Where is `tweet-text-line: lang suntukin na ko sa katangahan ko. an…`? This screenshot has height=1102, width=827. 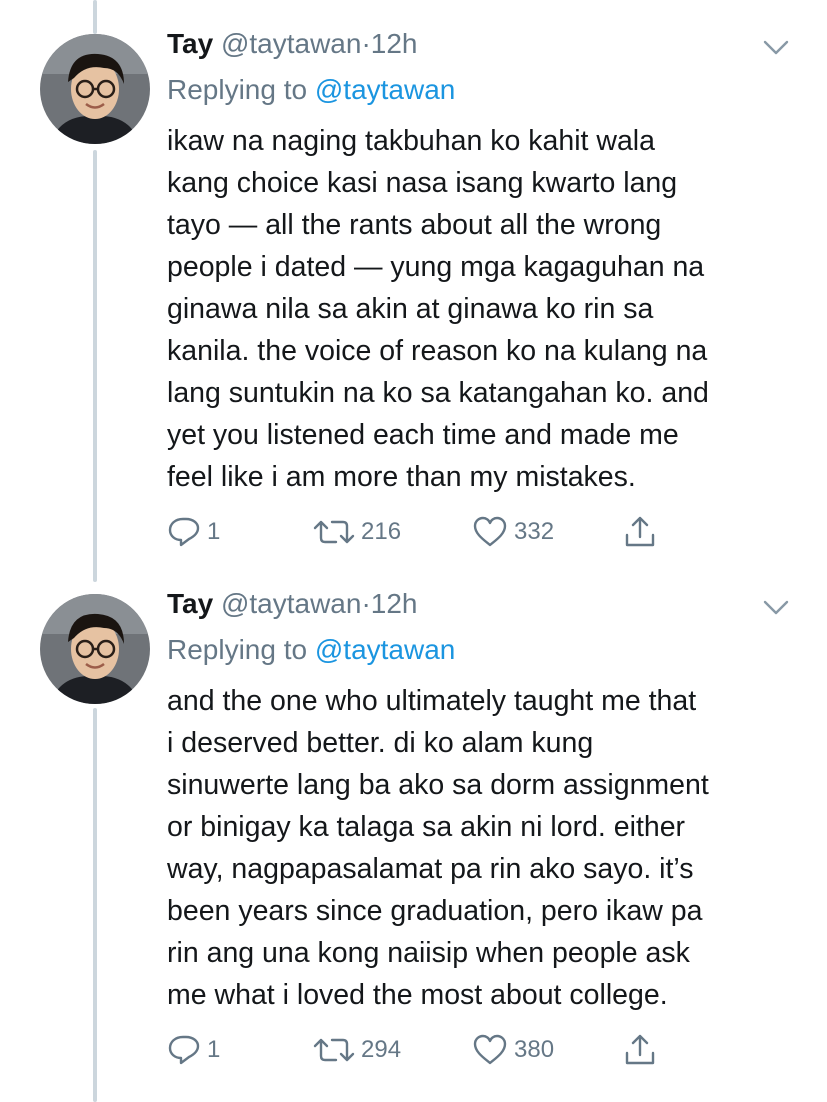 tweet-text-line: lang suntukin na ko sa katangahan ko. an… is located at coordinates (438, 393).